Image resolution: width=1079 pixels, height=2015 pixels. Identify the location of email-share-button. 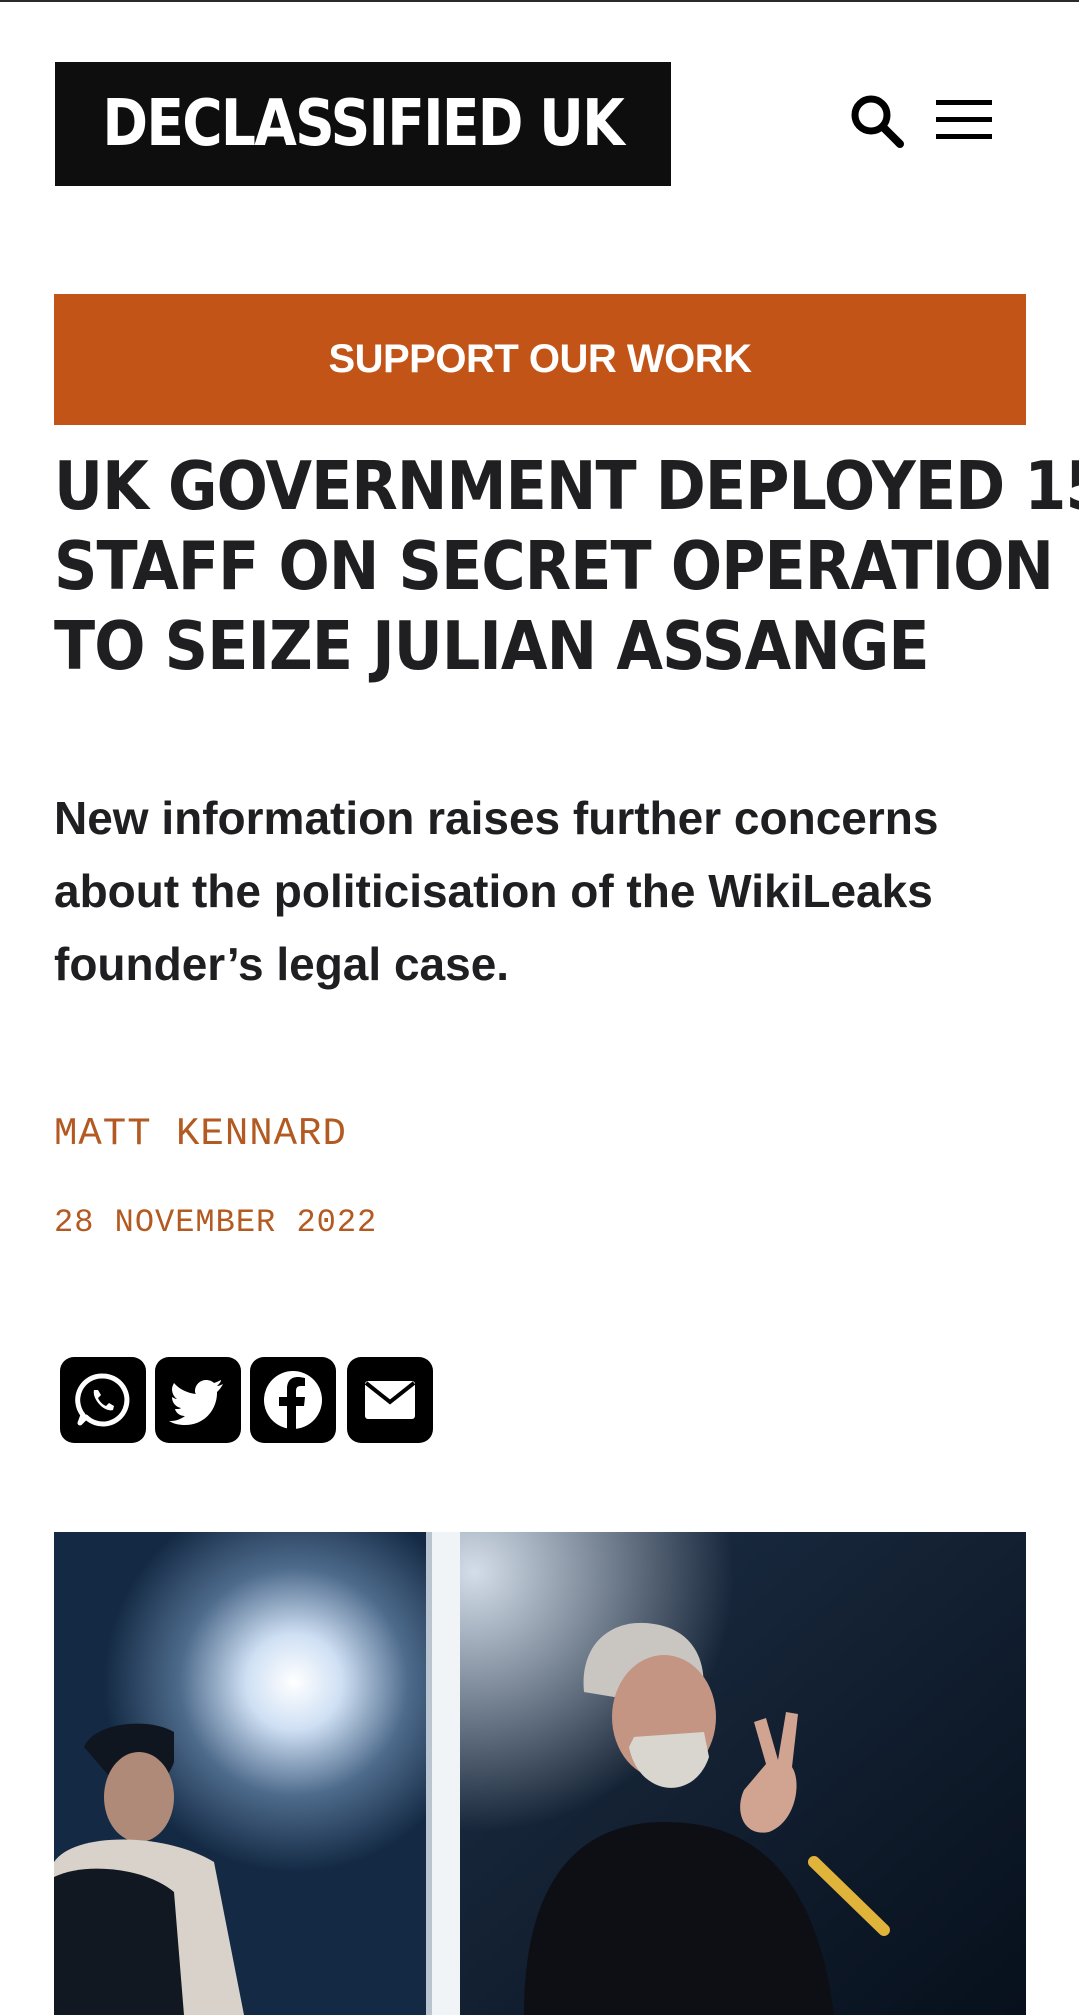
(390, 1400).